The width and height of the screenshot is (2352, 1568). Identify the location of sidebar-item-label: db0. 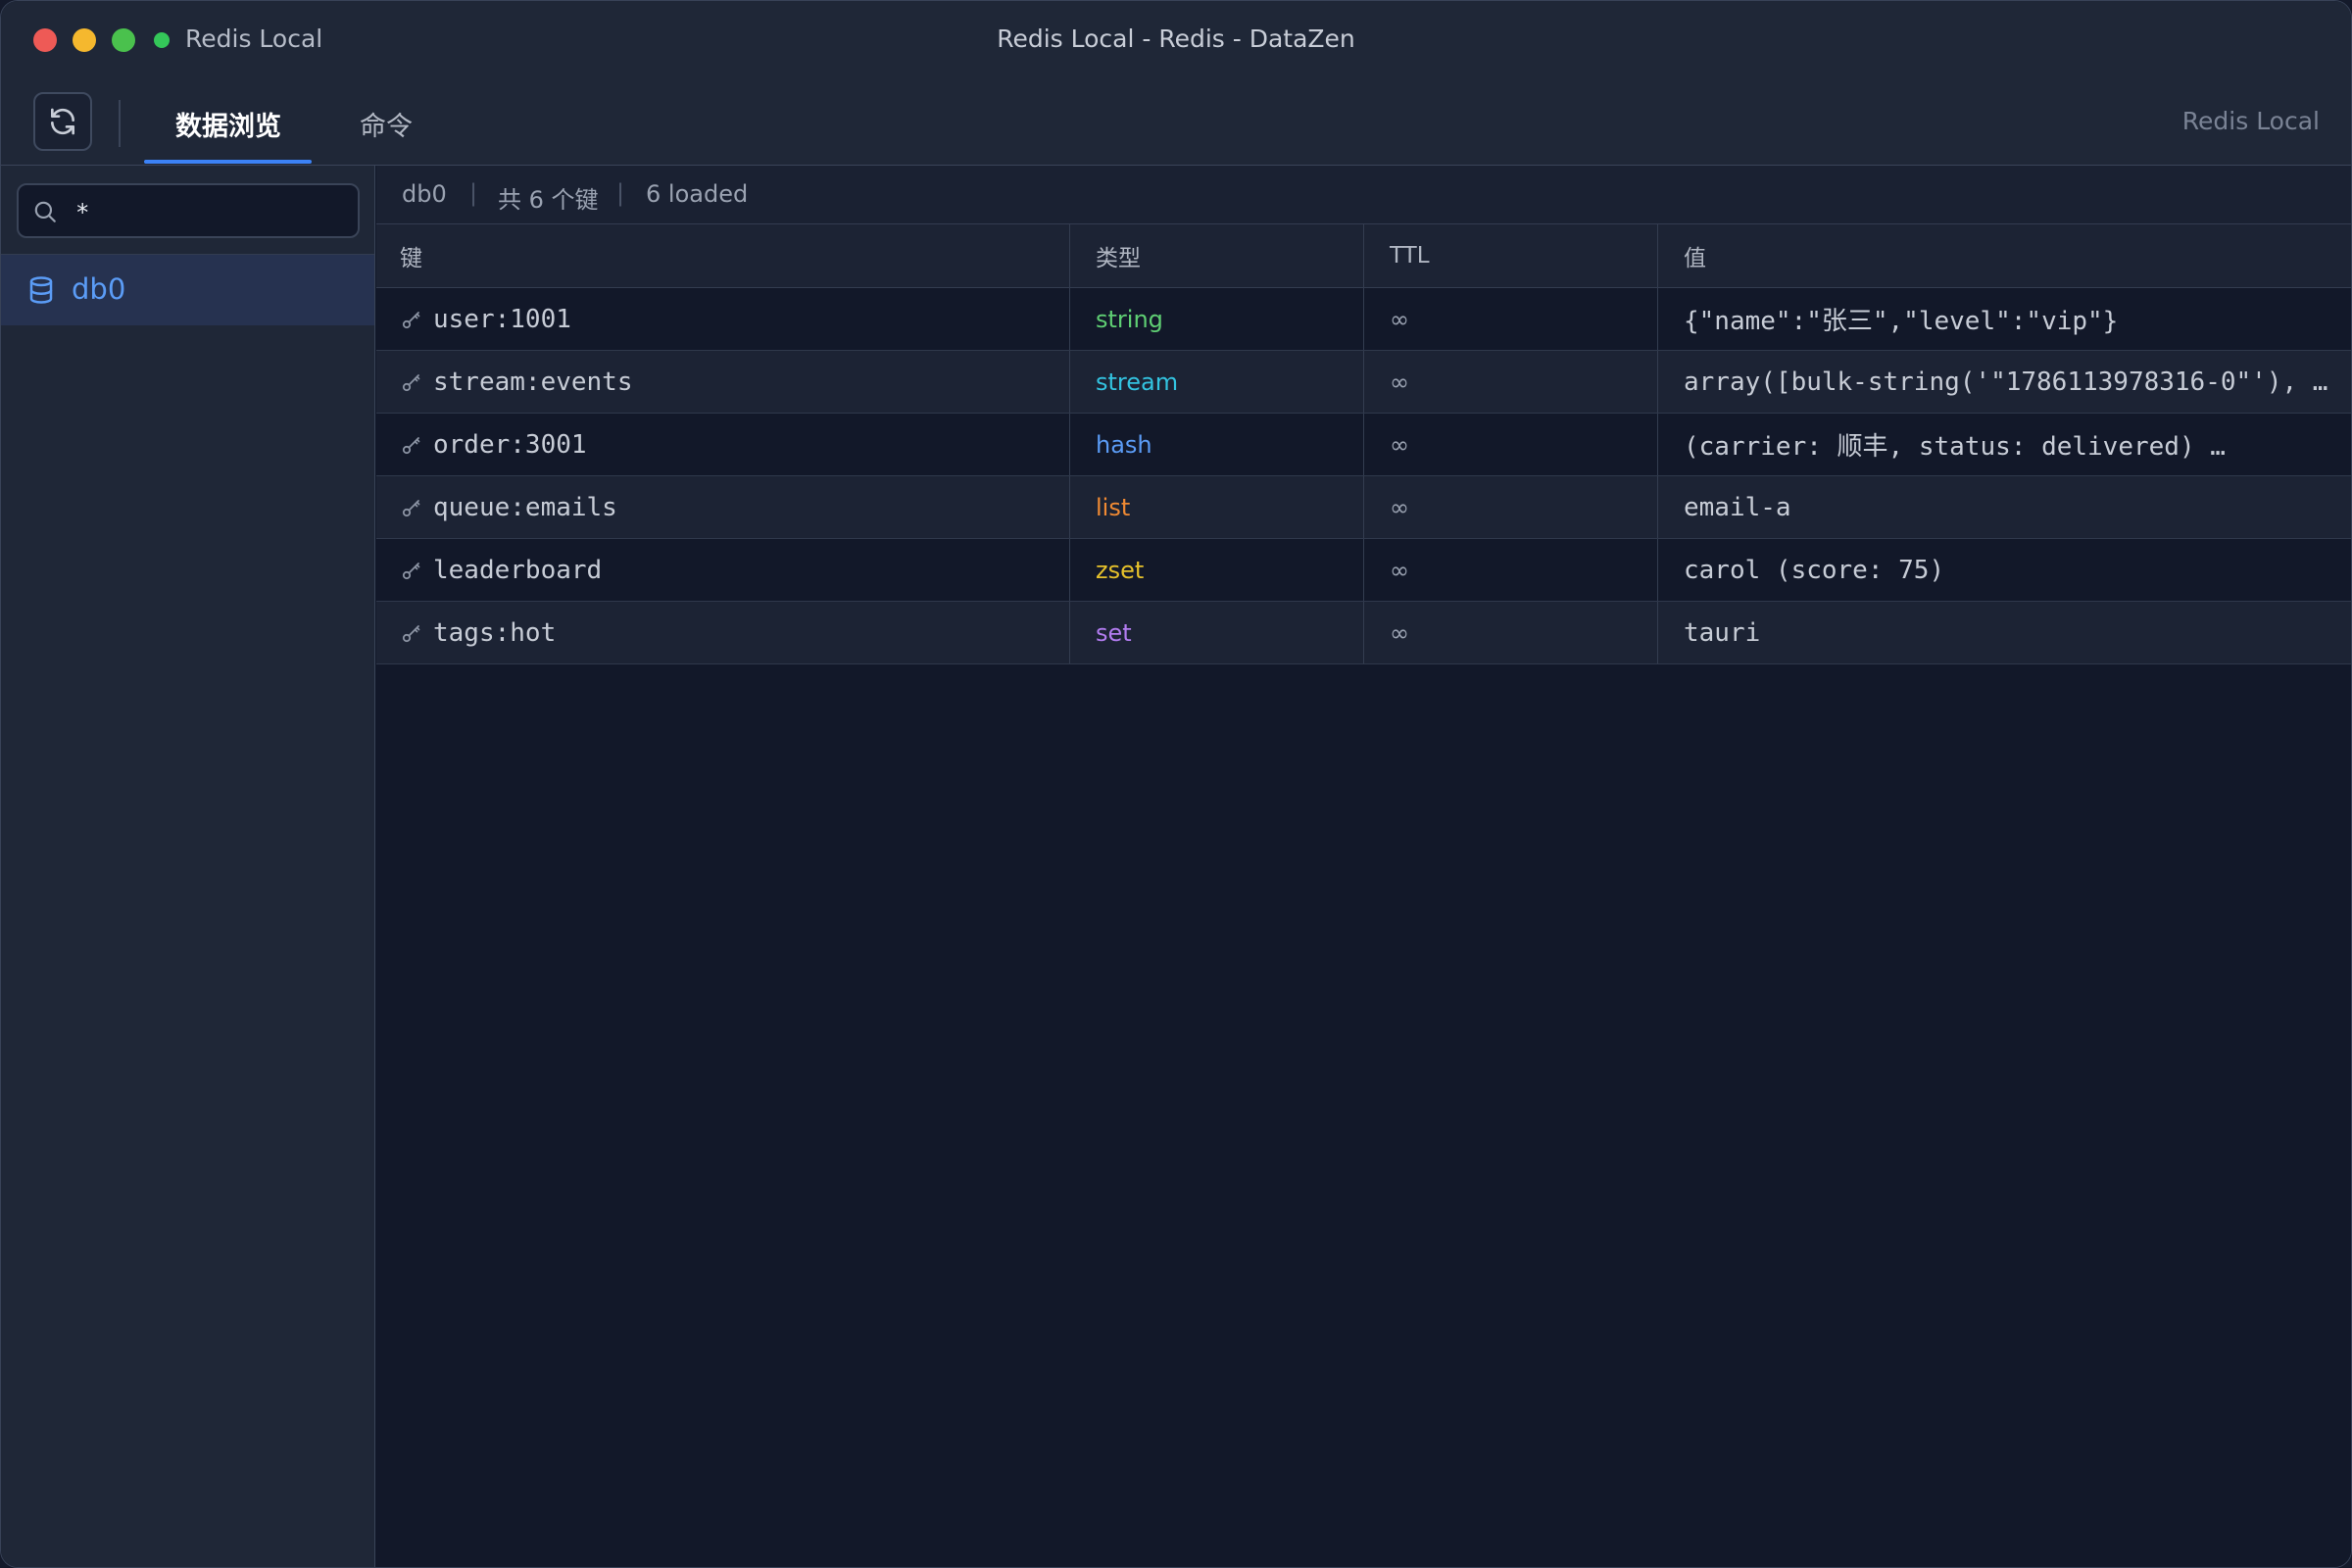
(99, 289).